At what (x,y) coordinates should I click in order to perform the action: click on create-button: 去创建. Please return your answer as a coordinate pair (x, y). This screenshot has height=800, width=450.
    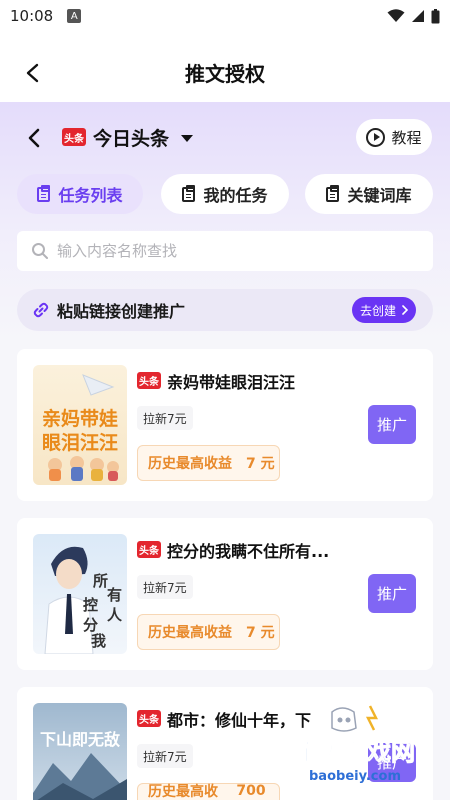
    Looking at the image, I should click on (384, 310).